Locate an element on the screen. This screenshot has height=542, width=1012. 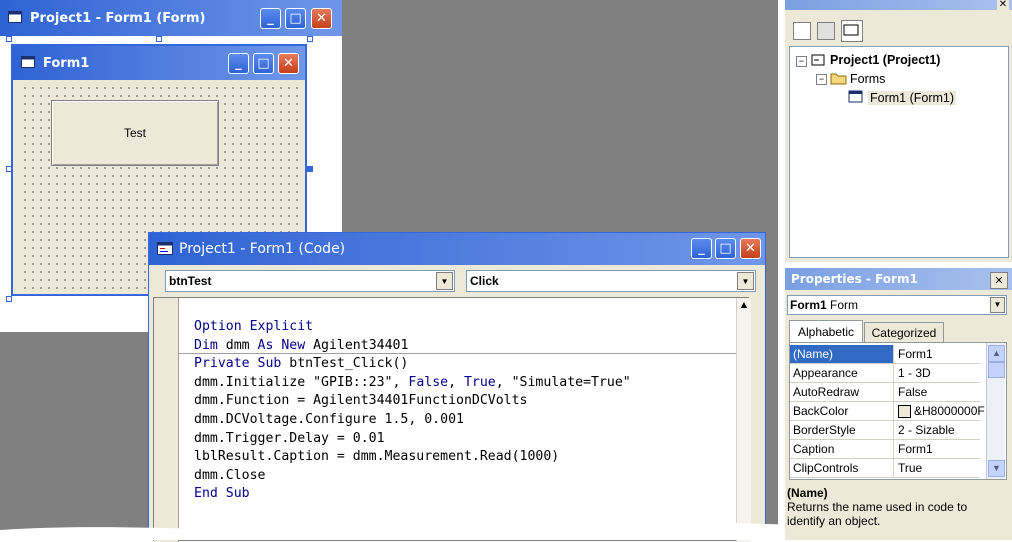
code-keyword: False is located at coordinates (428, 382).